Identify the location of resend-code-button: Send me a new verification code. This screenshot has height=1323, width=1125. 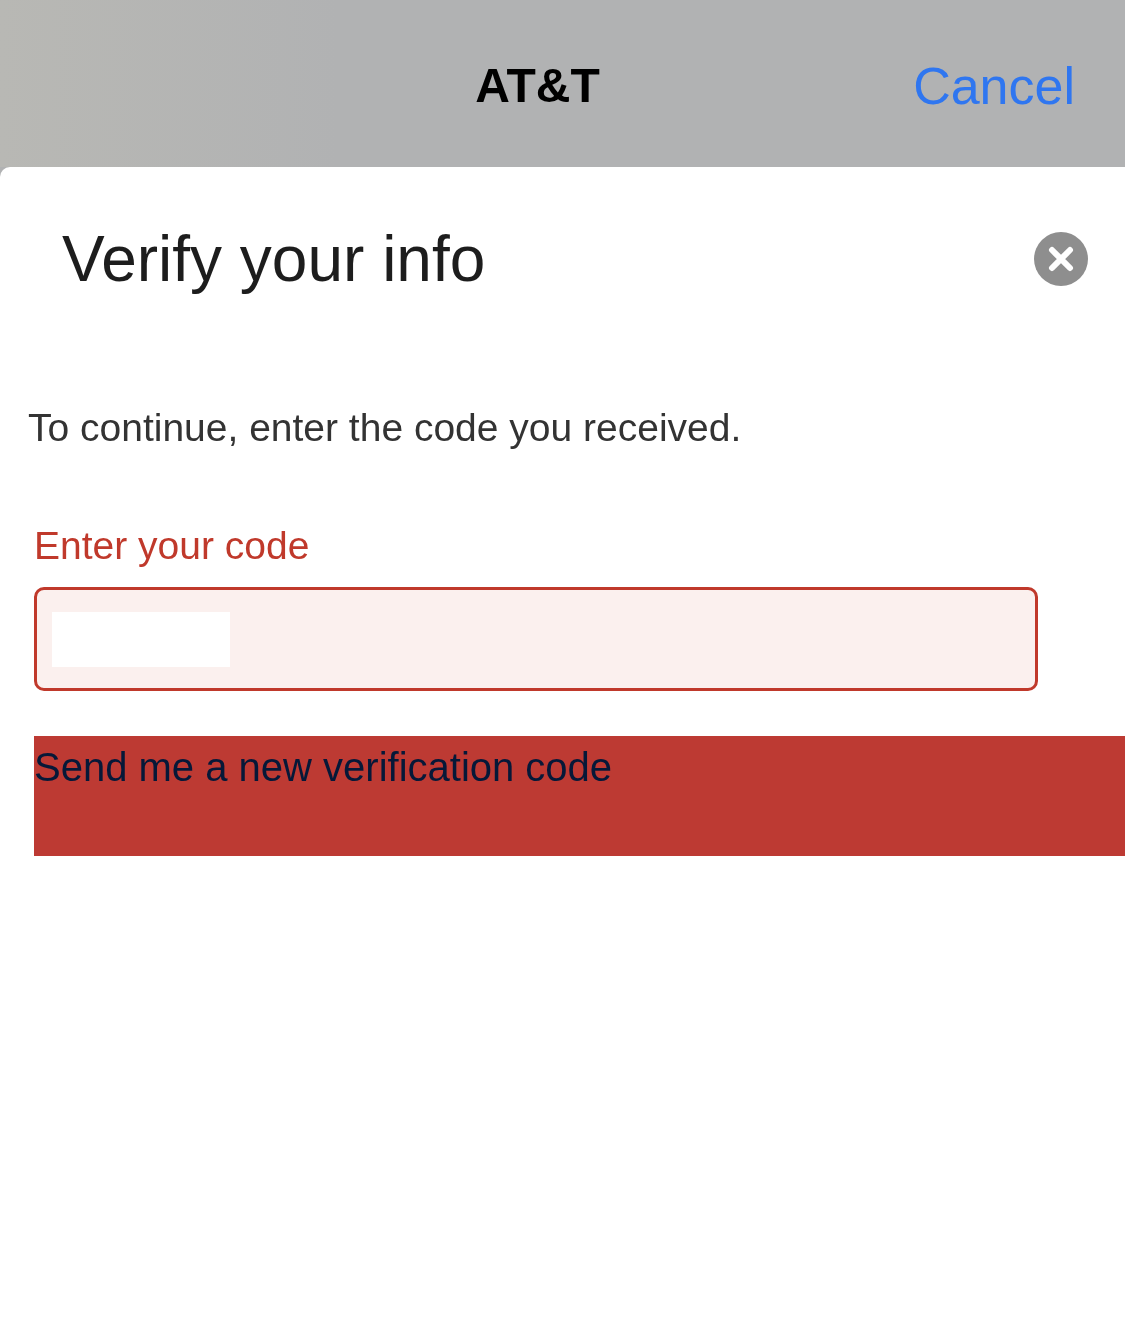
(579, 796).